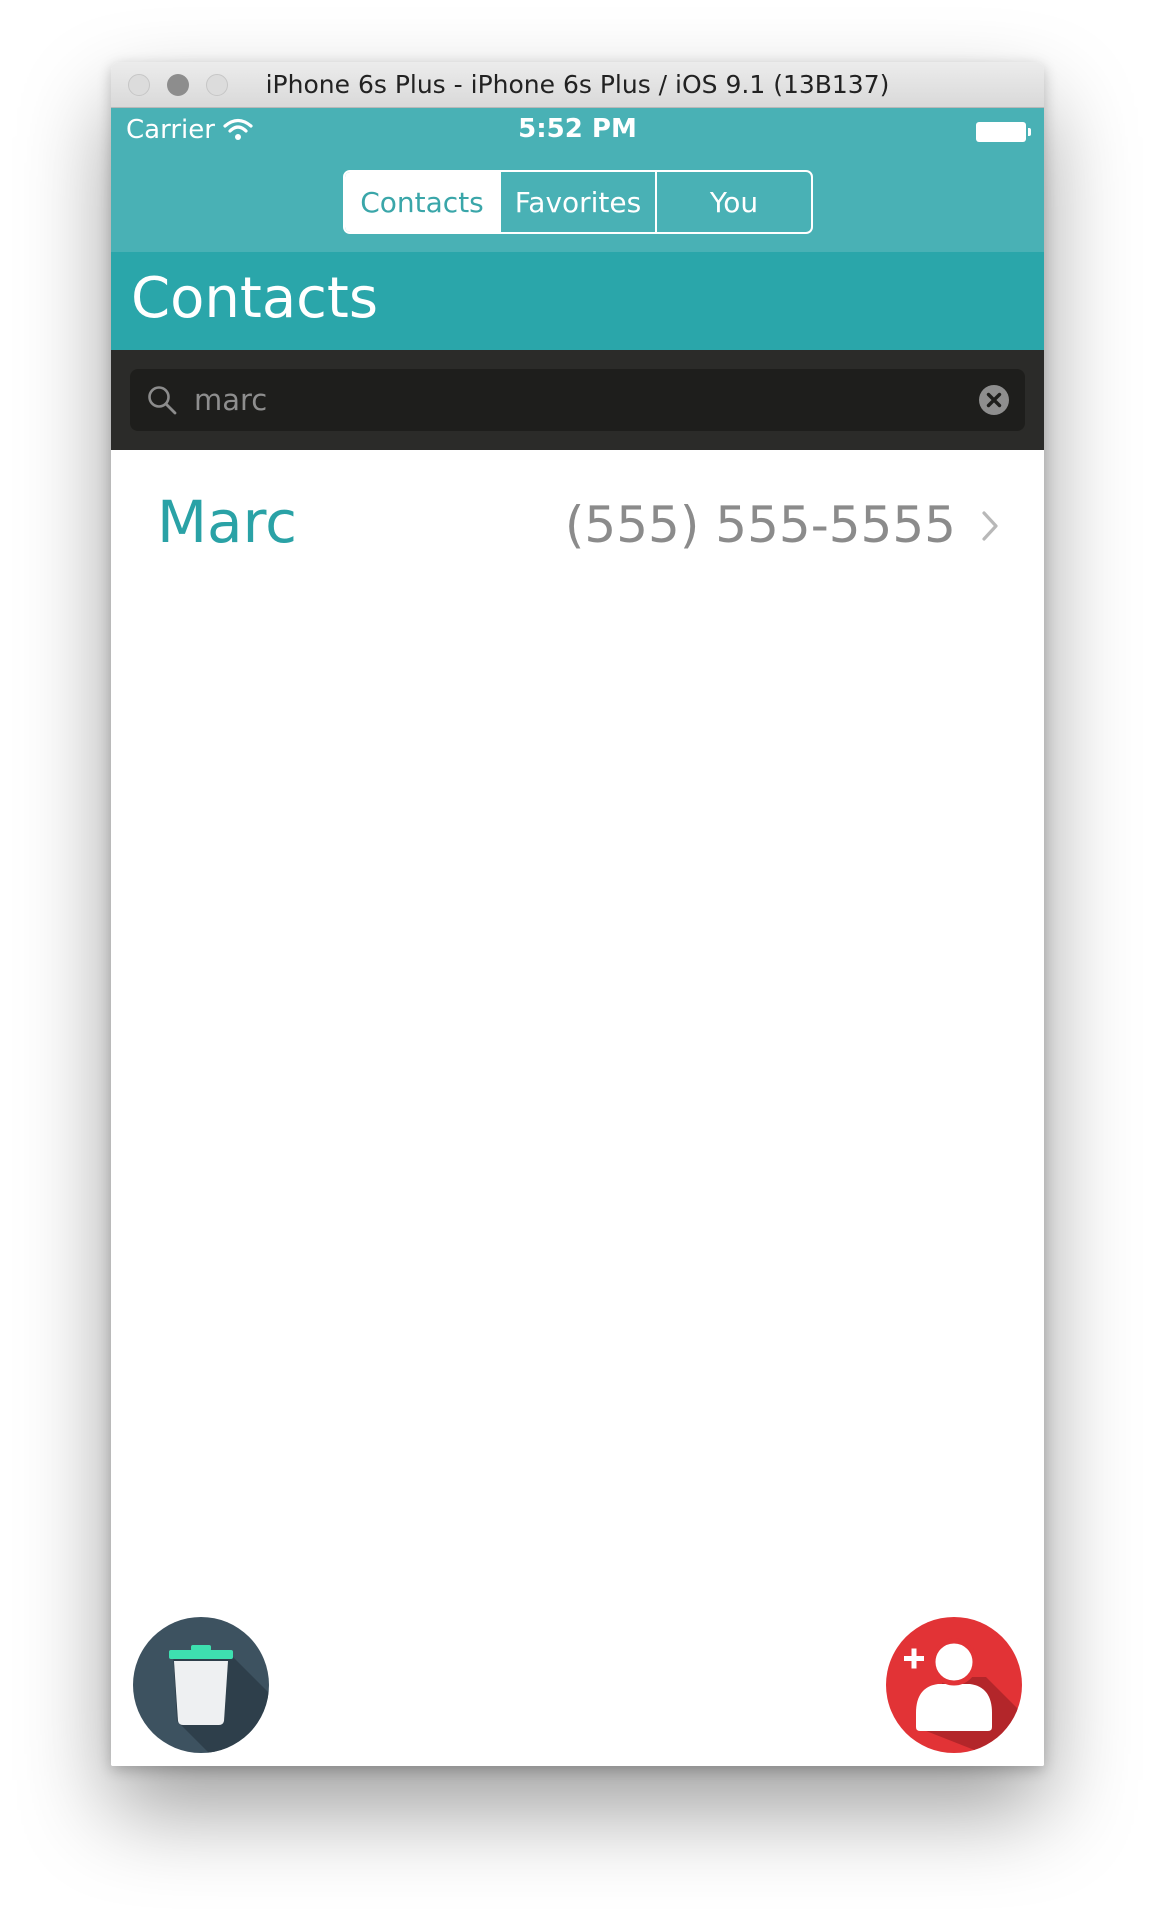 This screenshot has height=1924, width=1156. I want to click on delete-button, so click(201, 1685).